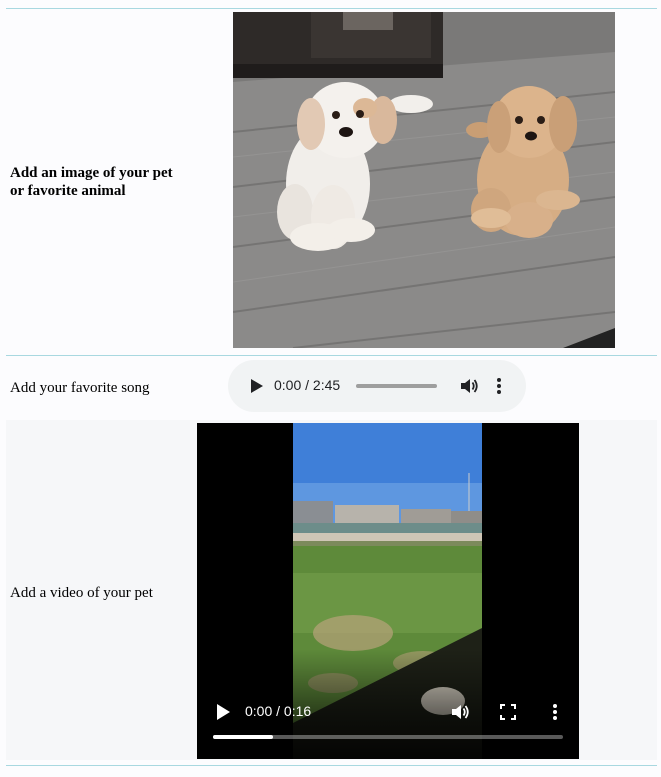  What do you see at coordinates (331, 8) in the screenshot?
I see `divider-top` at bounding box center [331, 8].